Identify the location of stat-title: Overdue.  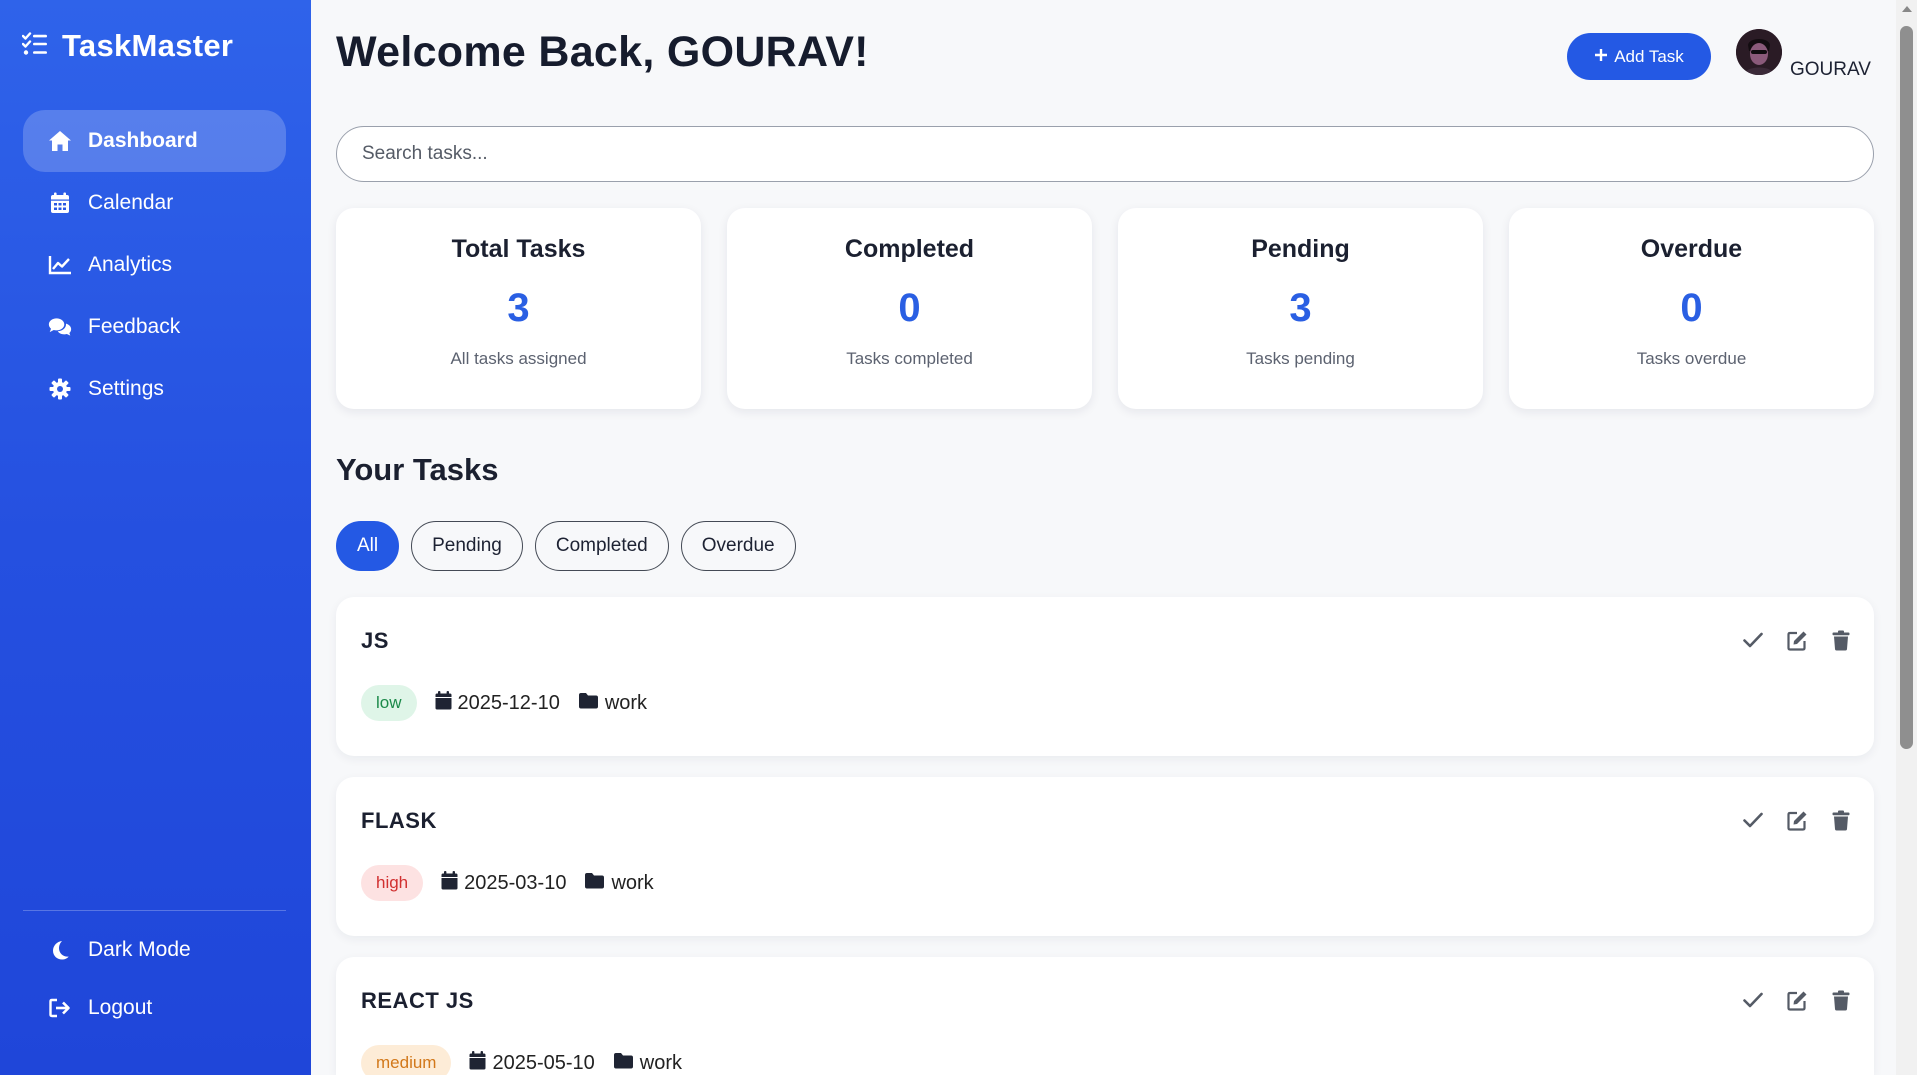
(1691, 249).